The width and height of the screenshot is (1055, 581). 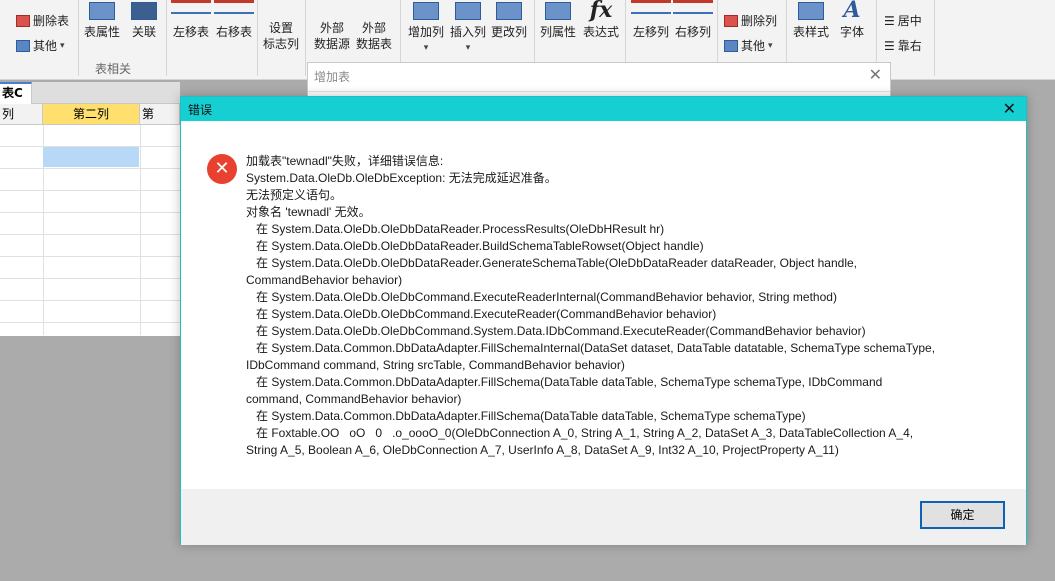 I want to click on grid-line, so click(x=140, y=230).